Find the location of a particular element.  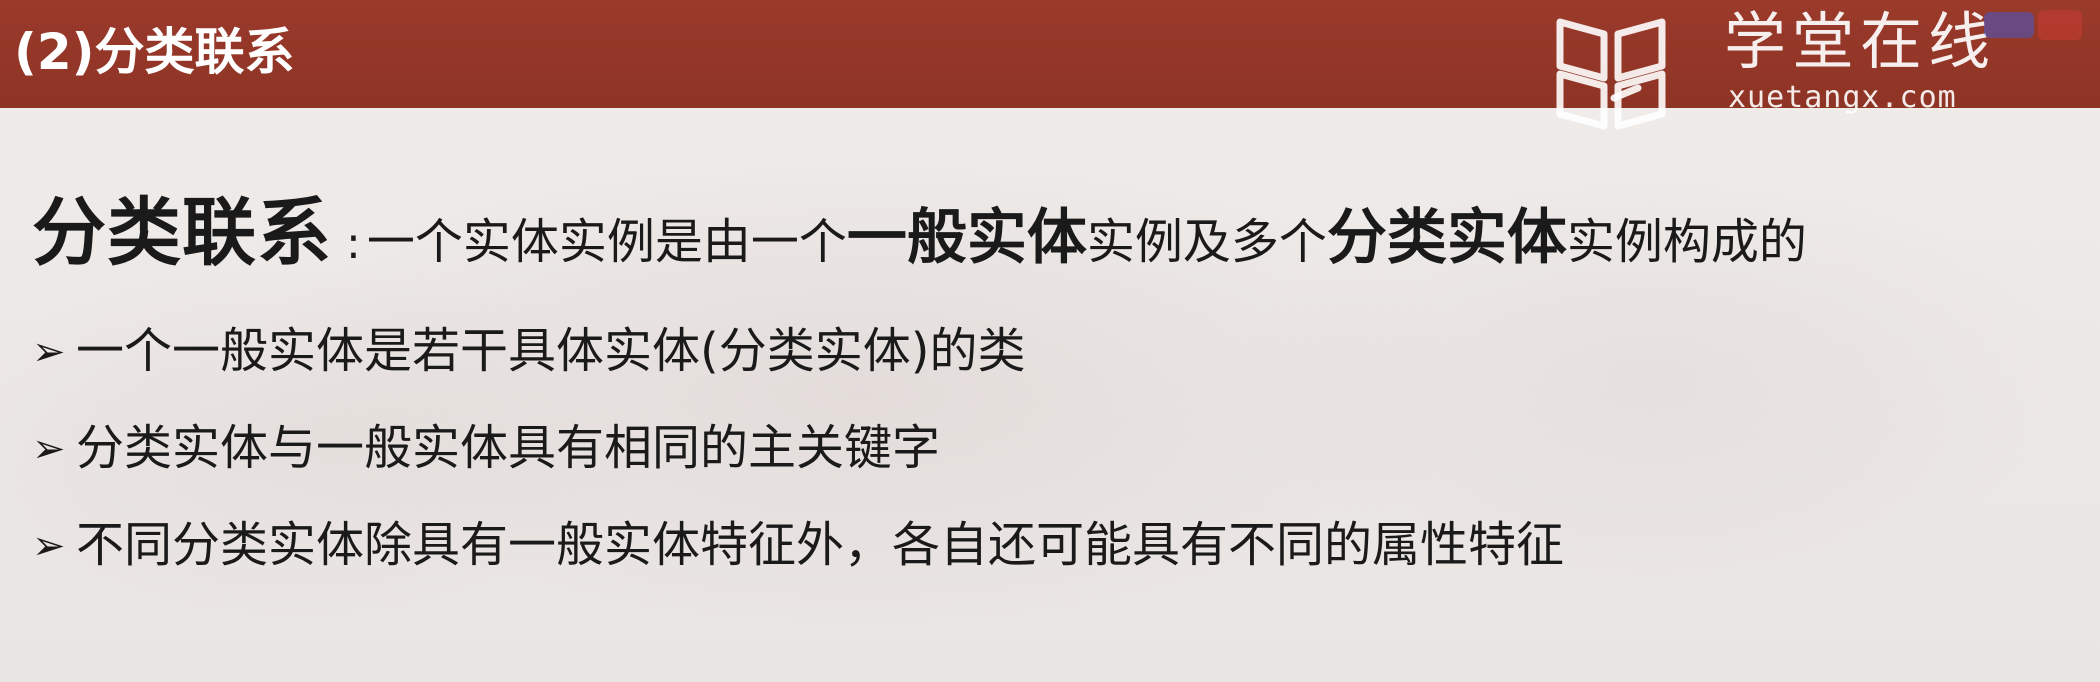

definition-text: 构成的 is located at coordinates (1734, 242).